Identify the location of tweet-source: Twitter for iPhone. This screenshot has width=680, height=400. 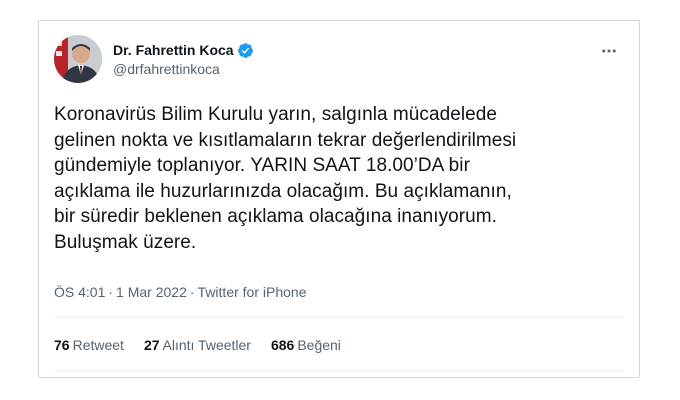
(252, 292).